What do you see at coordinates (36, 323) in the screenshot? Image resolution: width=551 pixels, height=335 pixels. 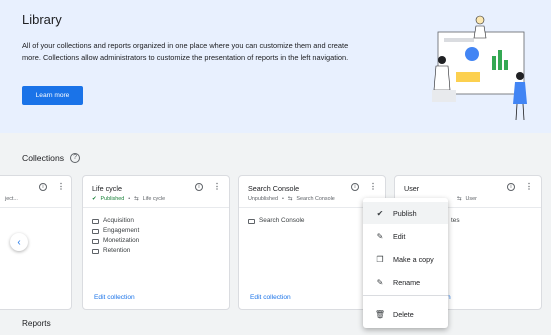 I see `reports-heading: Reports` at bounding box center [36, 323].